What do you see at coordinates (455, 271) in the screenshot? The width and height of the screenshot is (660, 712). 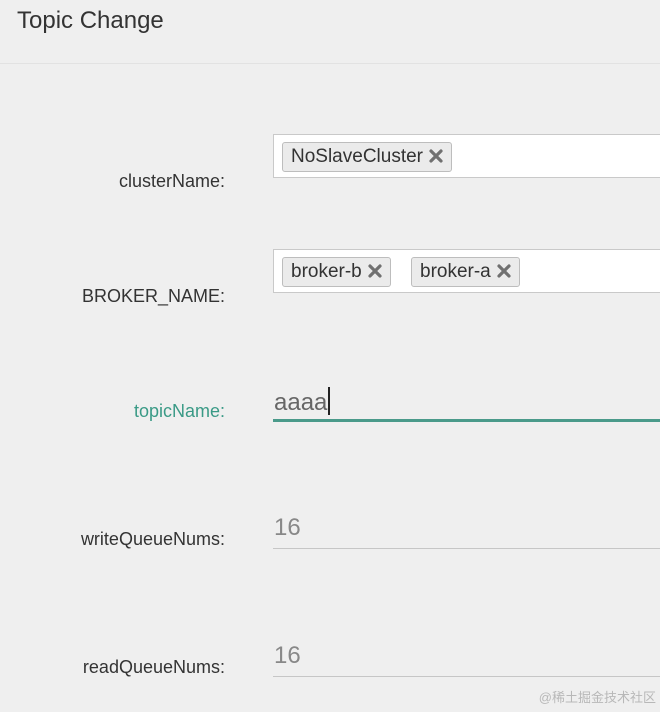 I see `tag-label: broker-a` at bounding box center [455, 271].